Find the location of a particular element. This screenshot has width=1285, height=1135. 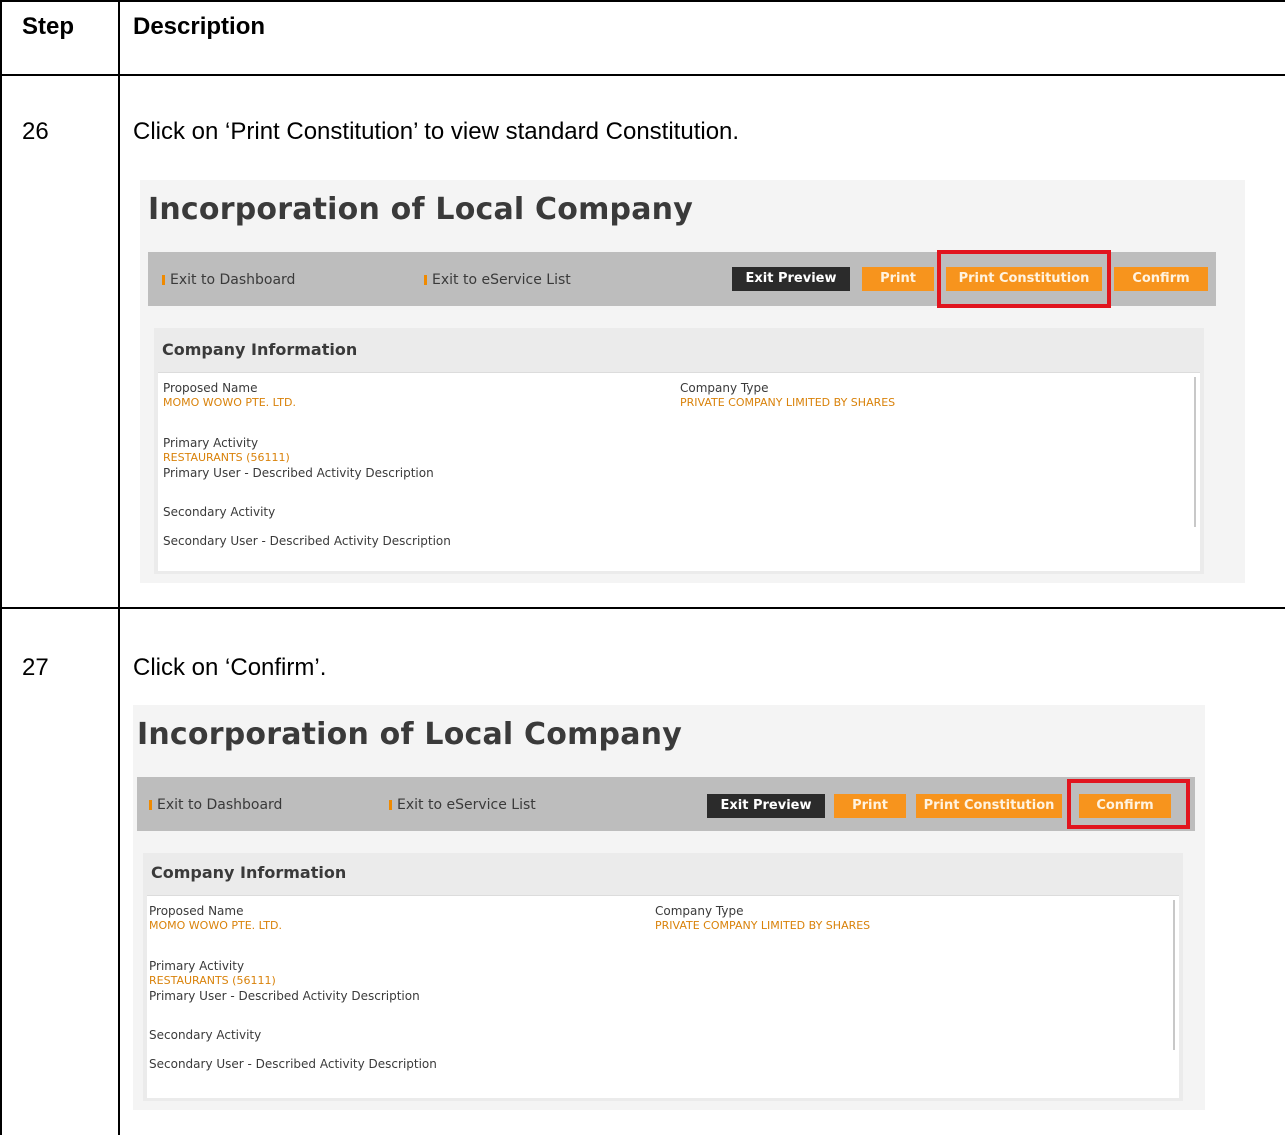

step-number: 27 is located at coordinates (35, 667).